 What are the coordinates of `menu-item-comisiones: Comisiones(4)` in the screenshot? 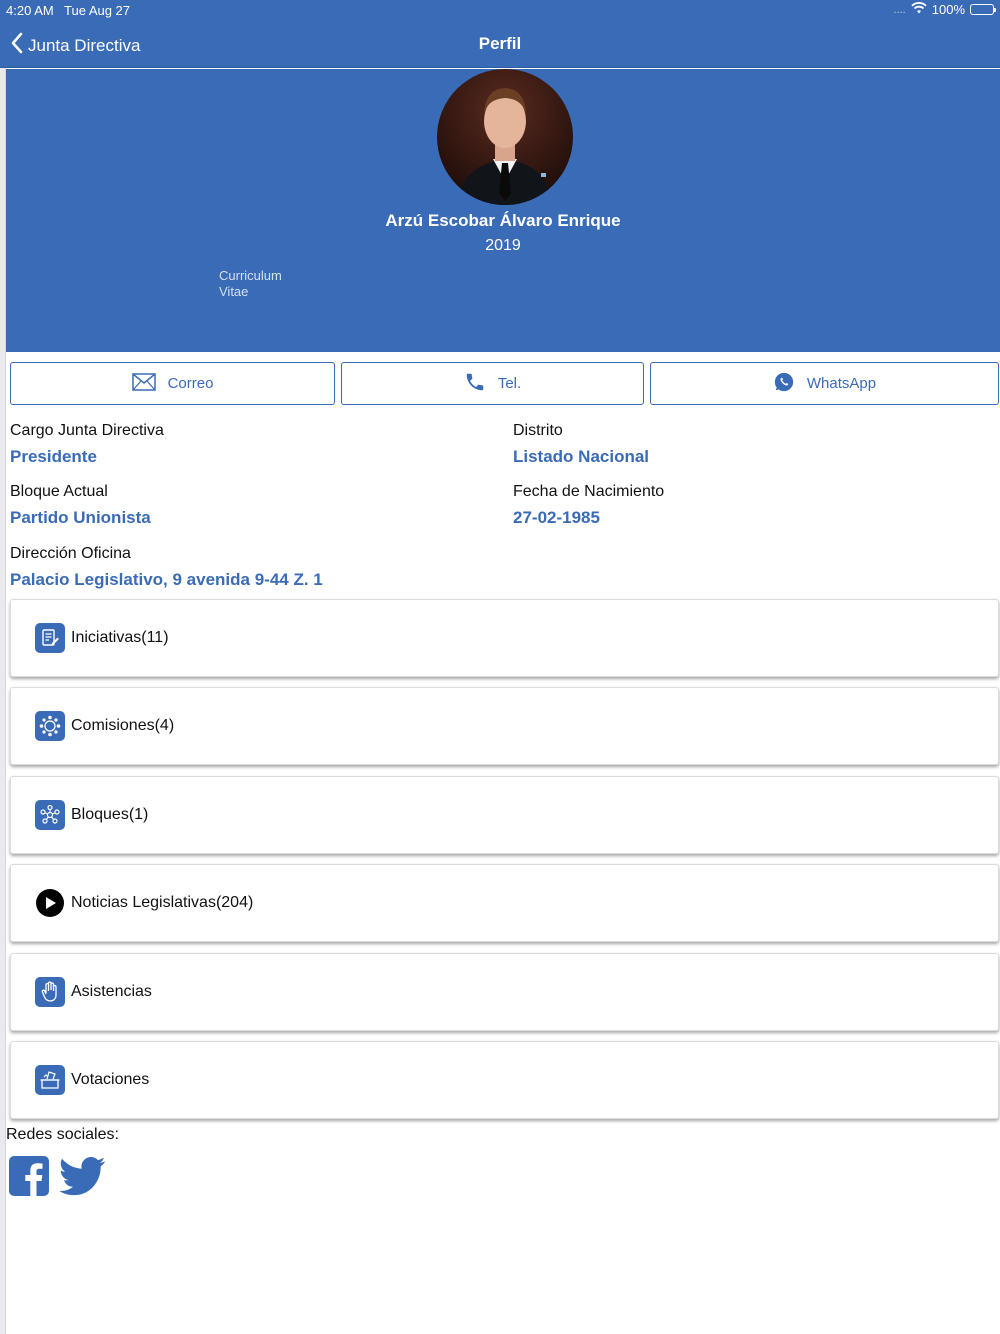 It's located at (504, 726).